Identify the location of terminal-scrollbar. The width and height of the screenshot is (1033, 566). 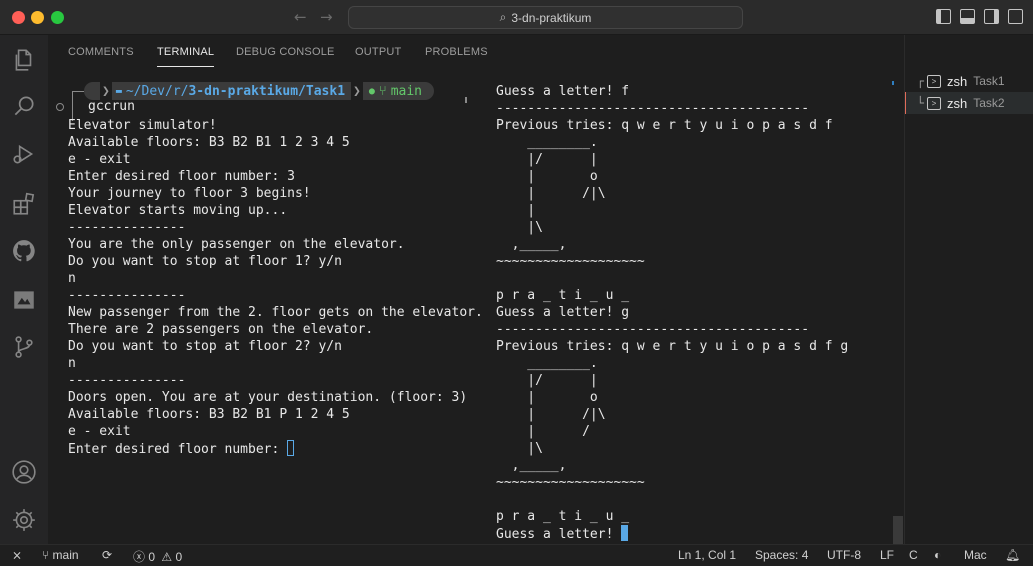
(898, 530).